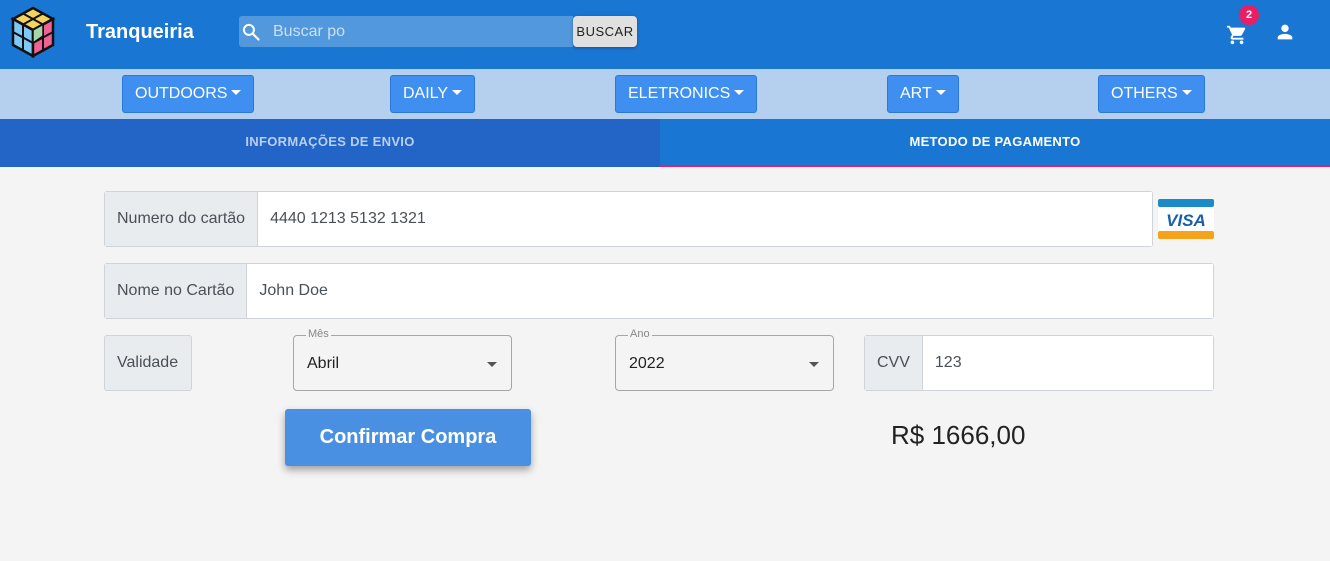 This screenshot has height=561, width=1330. I want to click on year-value: 2022, so click(647, 363).